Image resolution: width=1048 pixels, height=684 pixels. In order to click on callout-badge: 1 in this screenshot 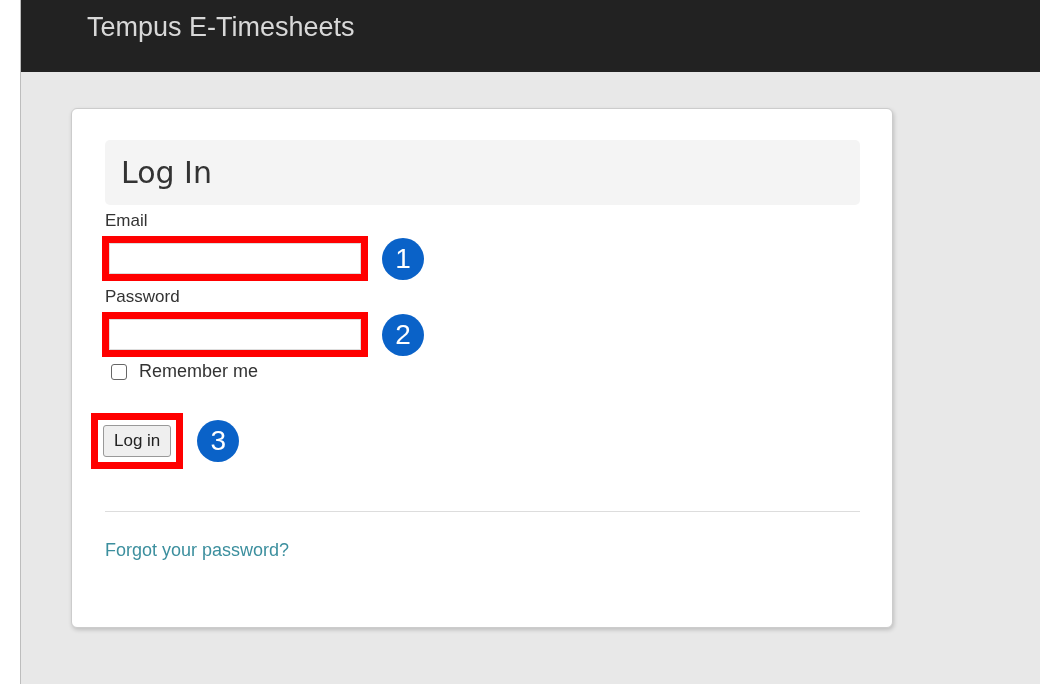, I will do `click(403, 258)`.